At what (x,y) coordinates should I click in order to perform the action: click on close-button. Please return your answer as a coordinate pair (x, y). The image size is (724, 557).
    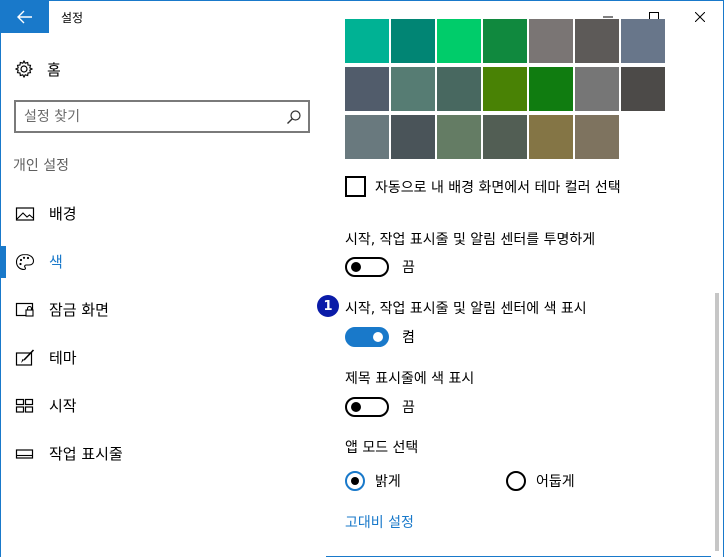
    Looking at the image, I should click on (700, 17).